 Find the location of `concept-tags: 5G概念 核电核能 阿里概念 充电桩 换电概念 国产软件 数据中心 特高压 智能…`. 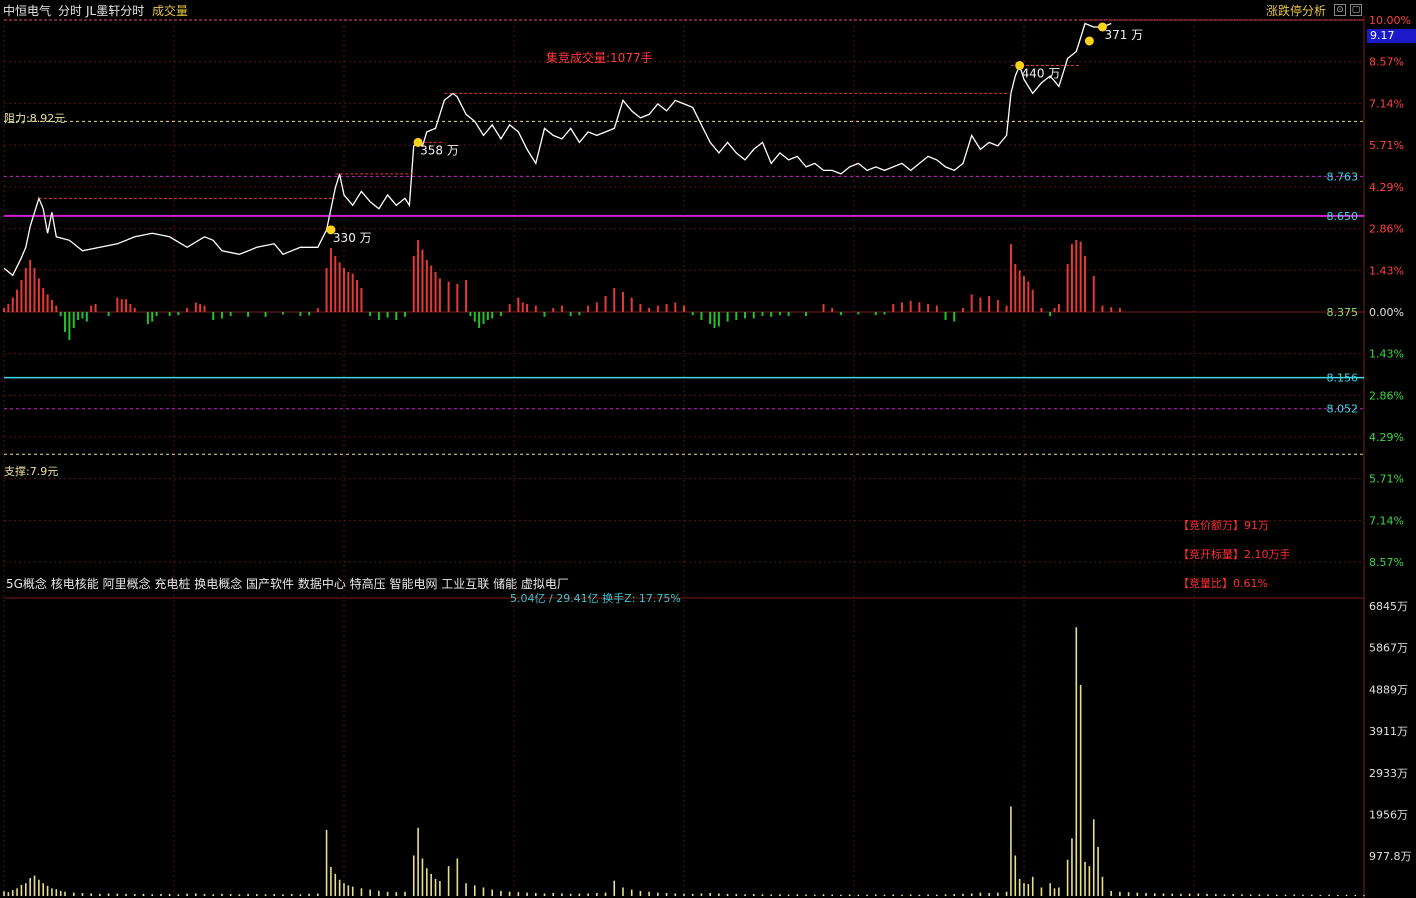

concept-tags: 5G概念 核电核能 阿里概念 充电桩 换电概念 国产软件 数据中心 特高压 智能… is located at coordinates (287, 584).